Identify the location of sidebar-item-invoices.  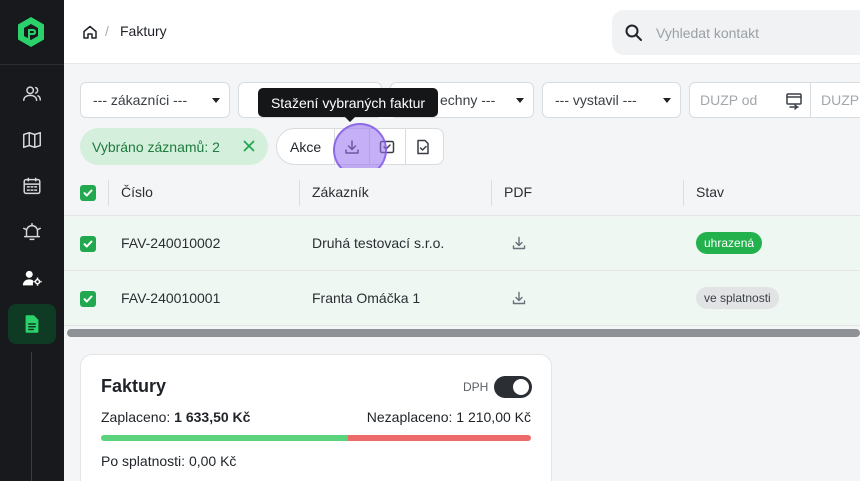
(32, 324).